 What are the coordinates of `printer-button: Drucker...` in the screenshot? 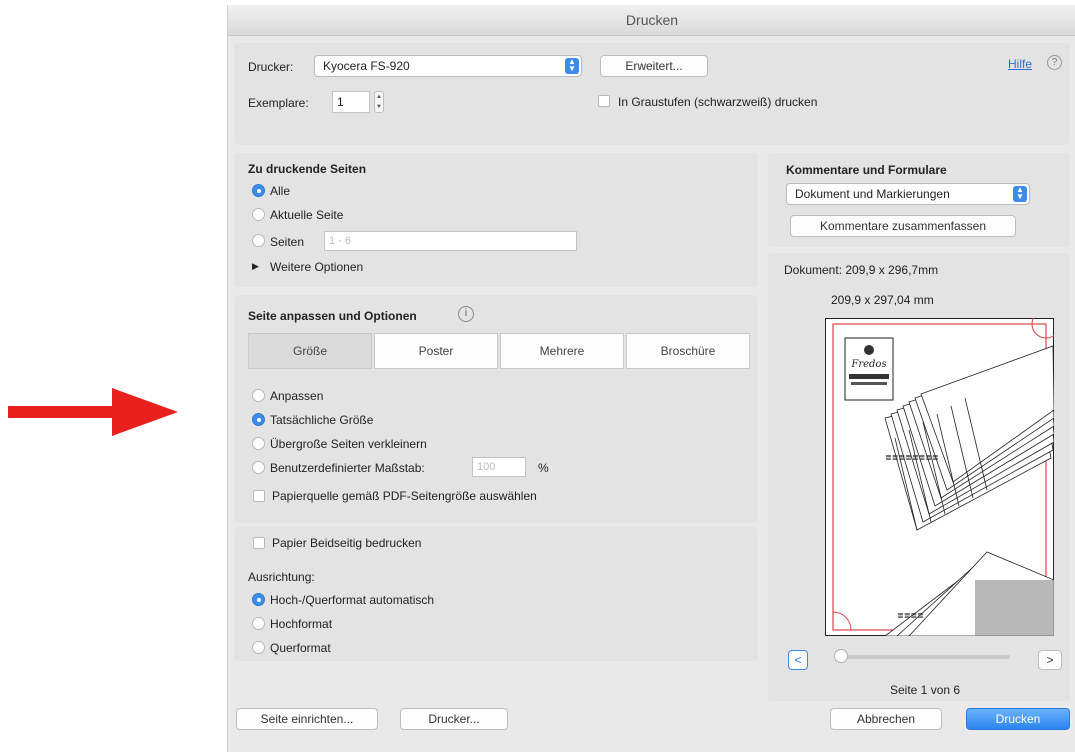 It's located at (454, 719).